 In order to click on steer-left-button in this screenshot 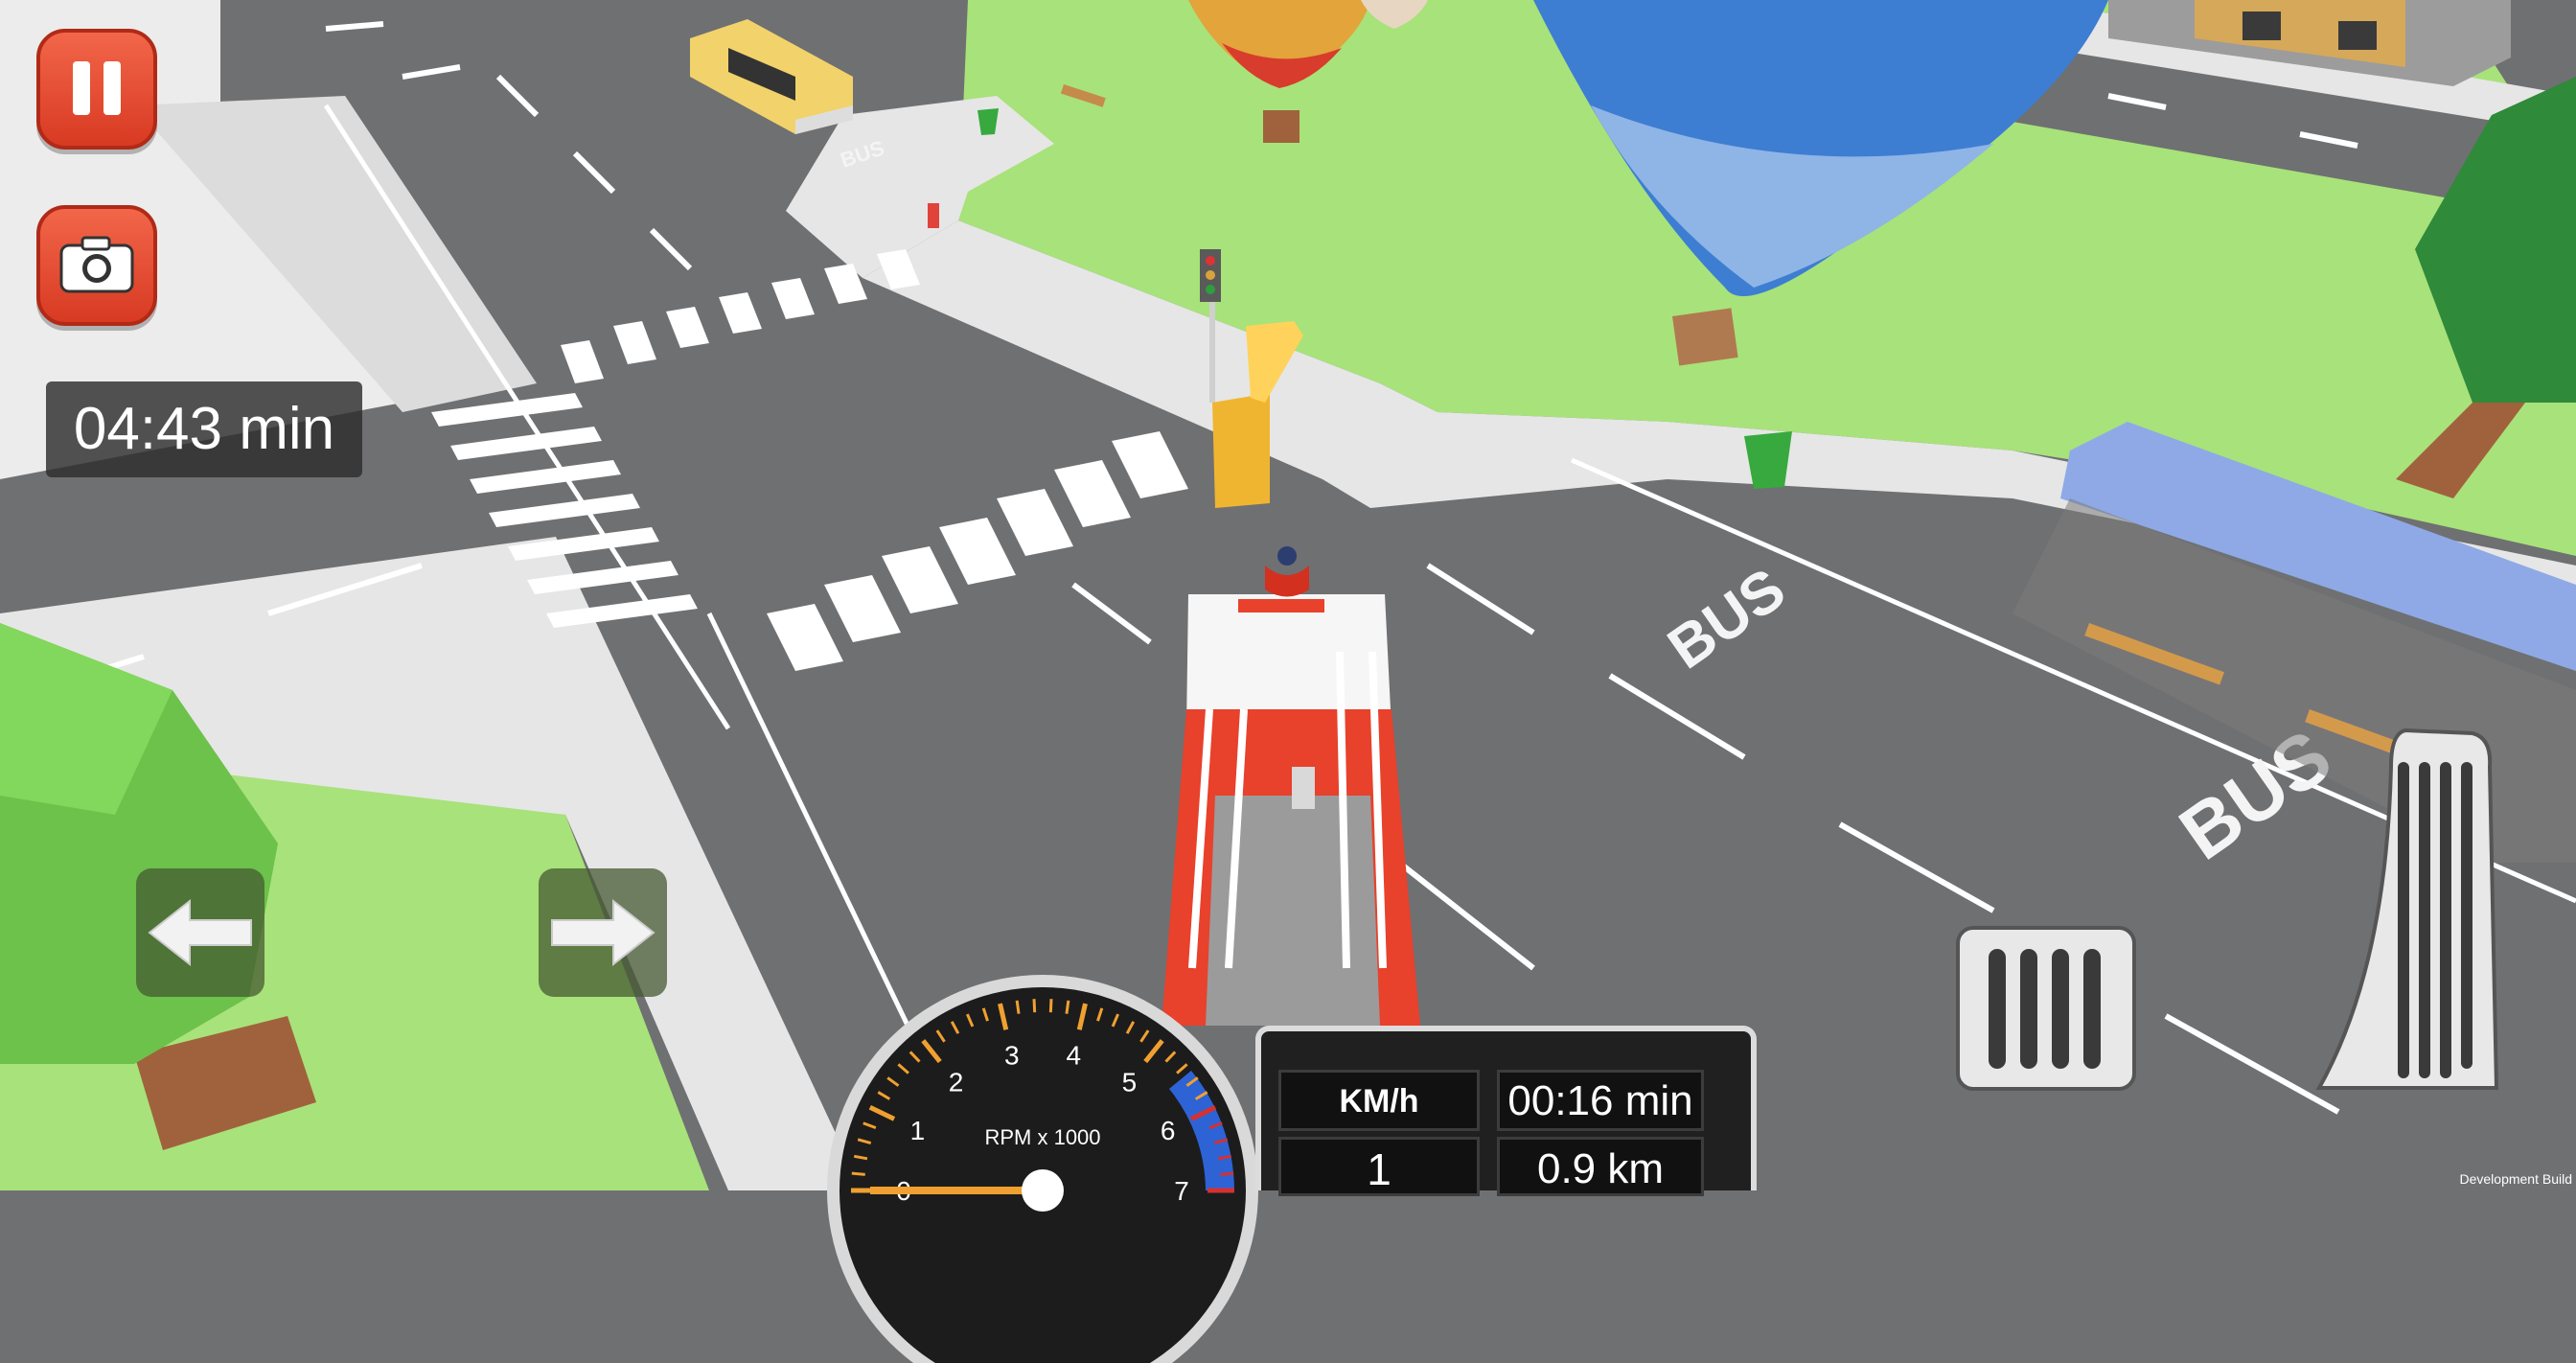, I will do `click(200, 932)`.